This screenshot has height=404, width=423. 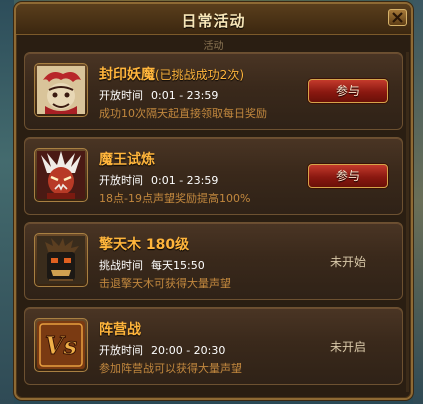 What do you see at coordinates (213, 46) in the screenshot?
I see `section-tab-label: 活动` at bounding box center [213, 46].